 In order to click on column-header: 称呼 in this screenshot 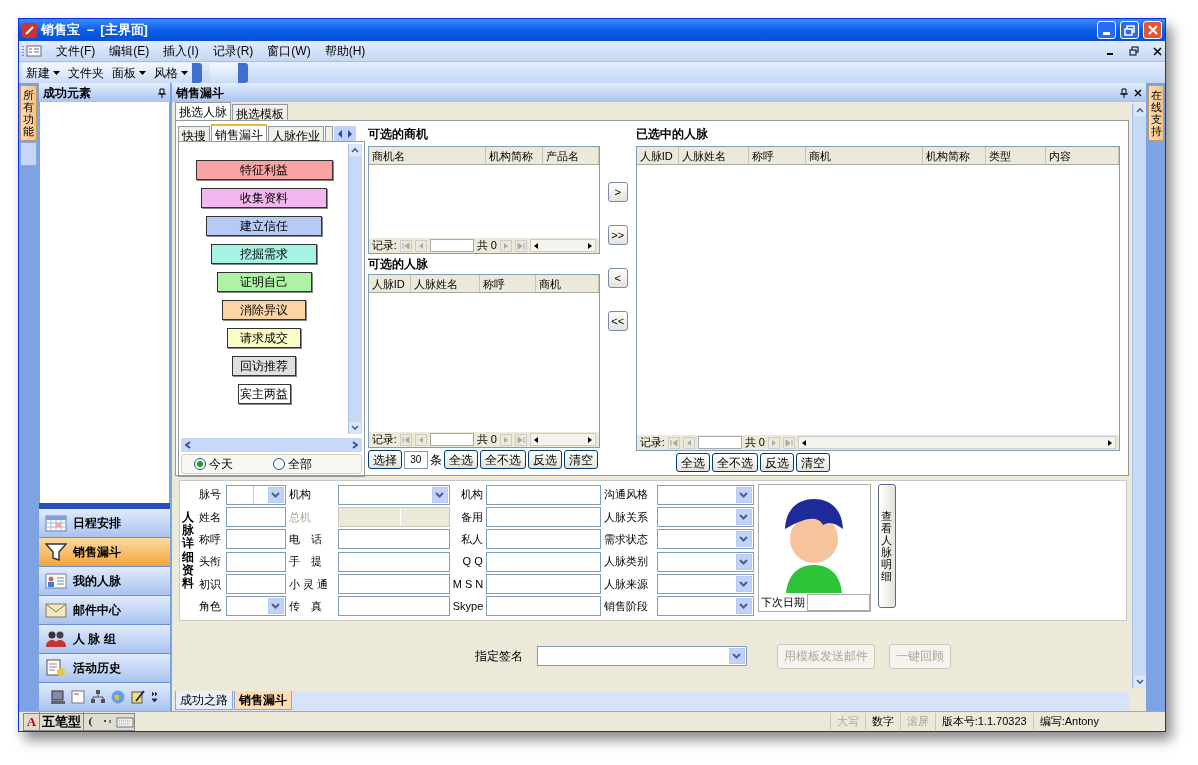, I will do `click(777, 155)`.